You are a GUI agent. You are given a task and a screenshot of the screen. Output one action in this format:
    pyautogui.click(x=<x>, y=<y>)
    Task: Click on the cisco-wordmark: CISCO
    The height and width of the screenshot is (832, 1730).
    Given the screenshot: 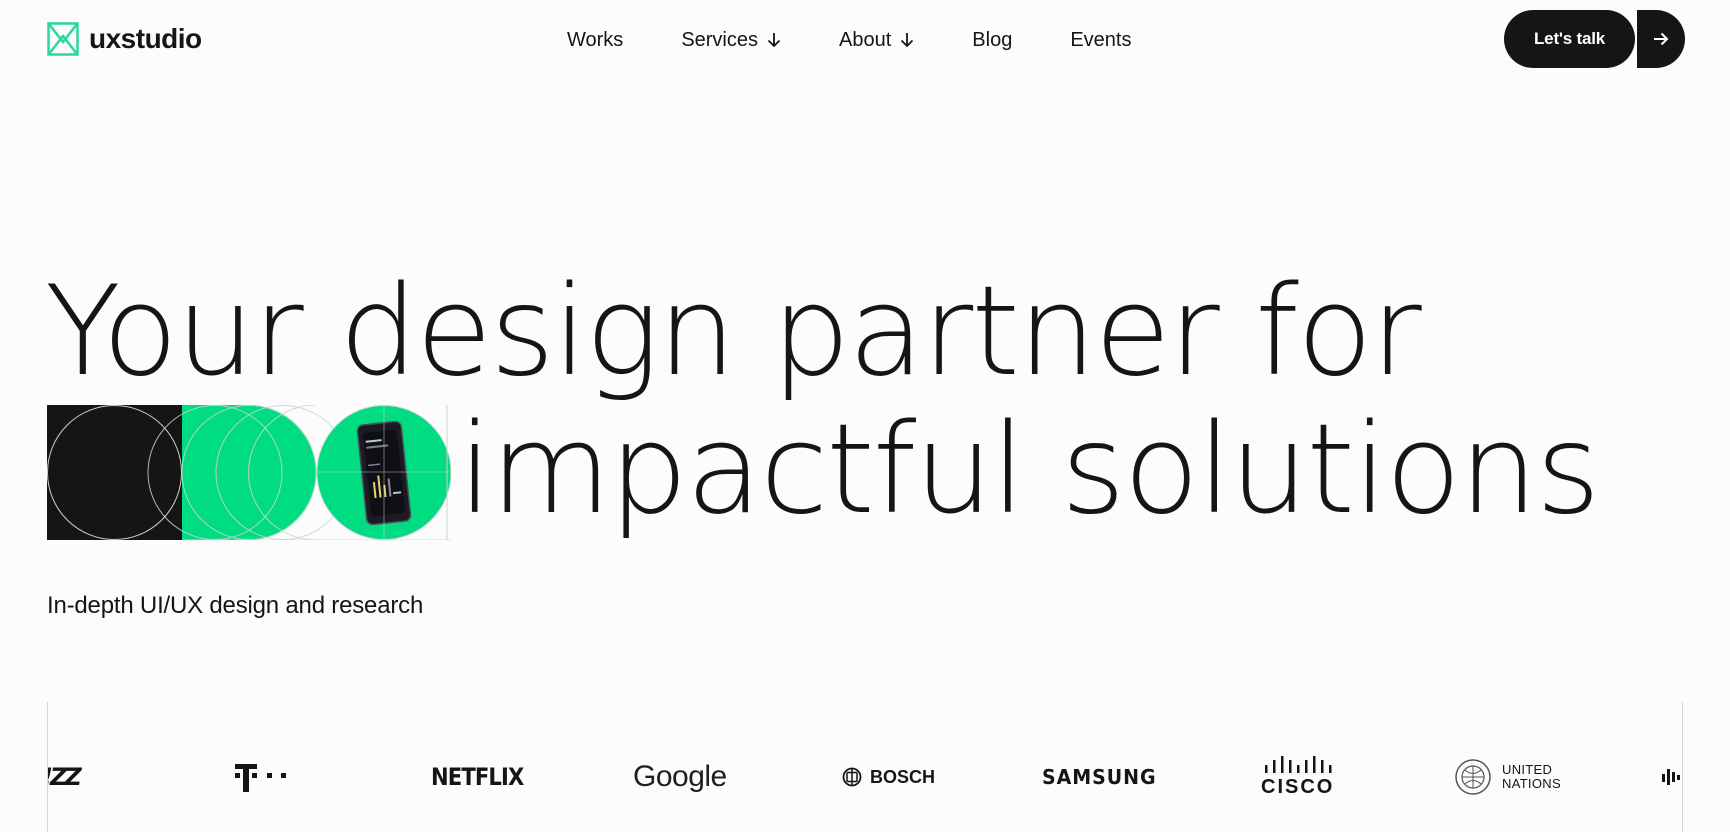 What is the action you would take?
    pyautogui.click(x=1298, y=787)
    